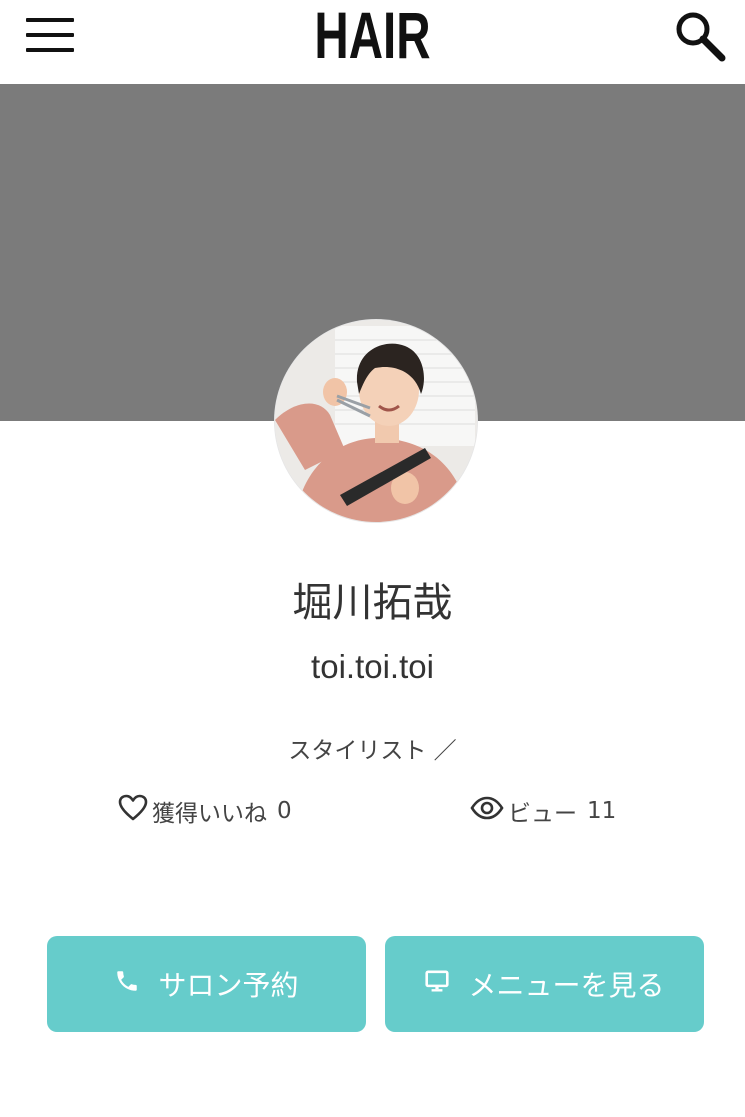 This screenshot has height=1117, width=745. I want to click on hamburger-menu-icon, so click(50, 35).